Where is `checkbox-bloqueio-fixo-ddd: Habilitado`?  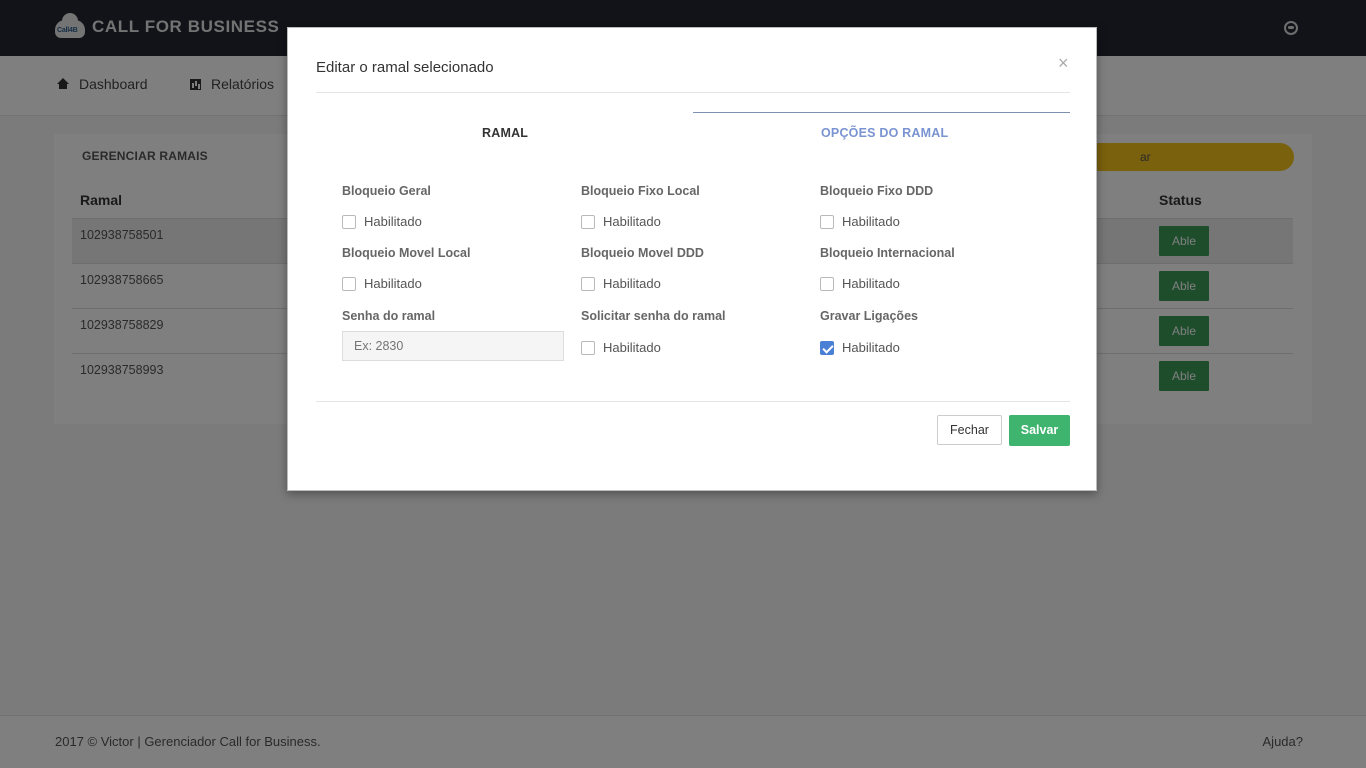 checkbox-bloqueio-fixo-ddd: Habilitado is located at coordinates (860, 221).